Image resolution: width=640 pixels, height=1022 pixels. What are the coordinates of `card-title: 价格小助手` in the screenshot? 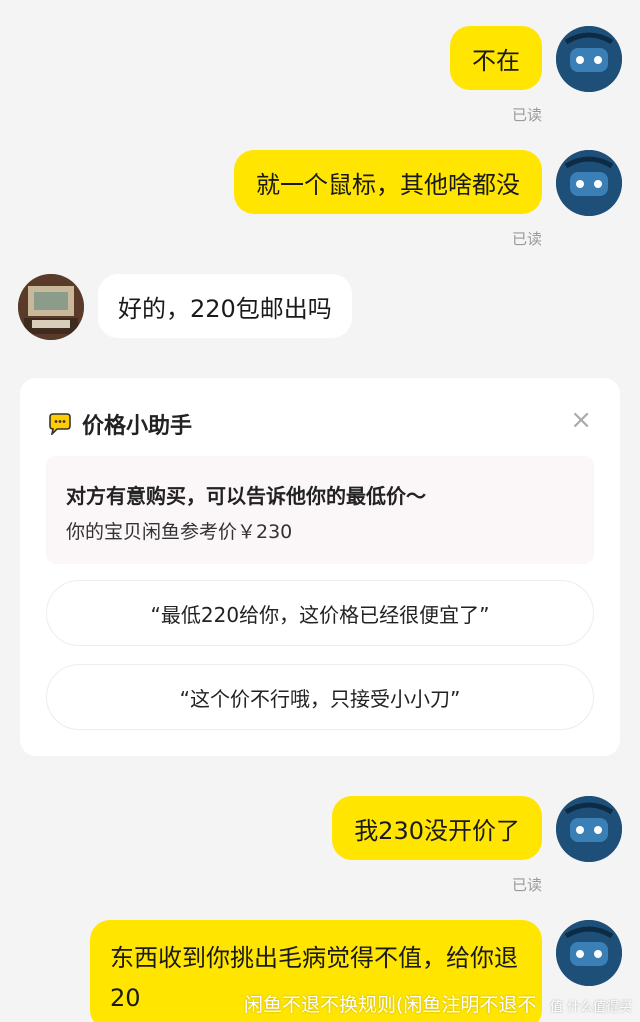 It's located at (120, 424).